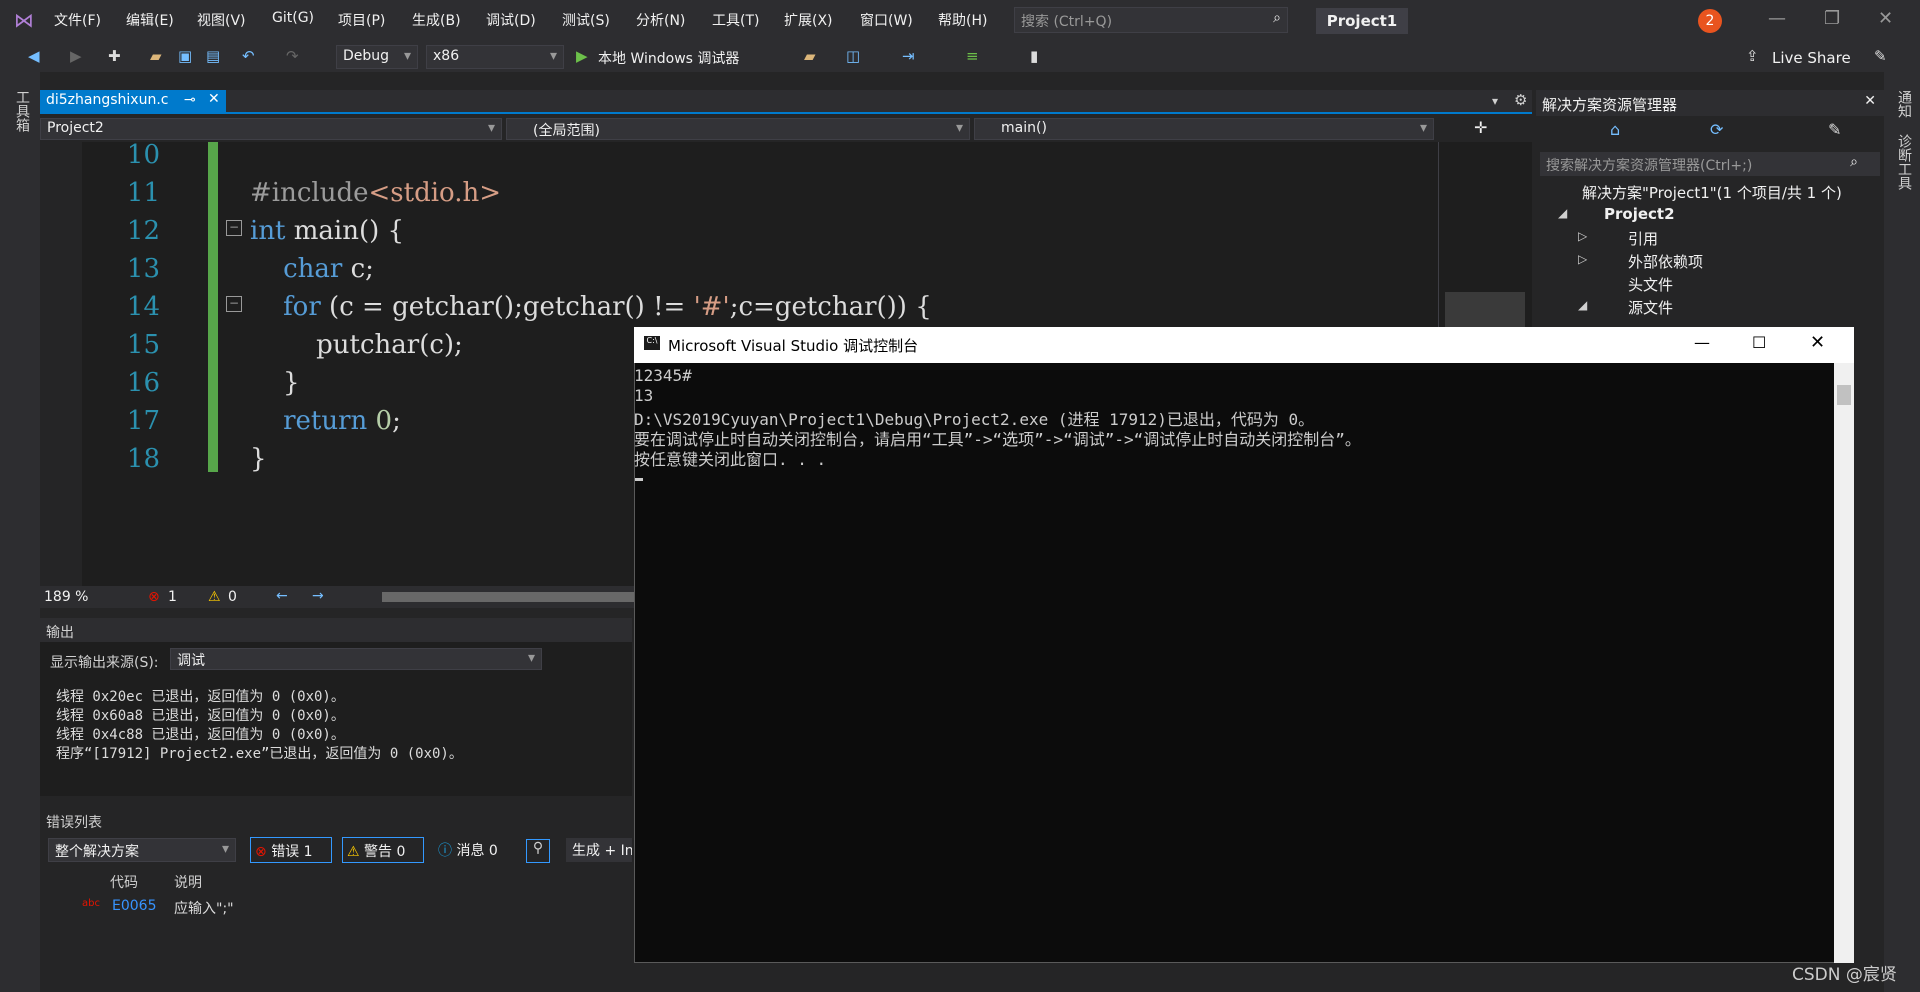  Describe the element at coordinates (1151, 20) in the screenshot. I see `search-input: 搜索 (Ctrl+Q) ⌕` at that location.